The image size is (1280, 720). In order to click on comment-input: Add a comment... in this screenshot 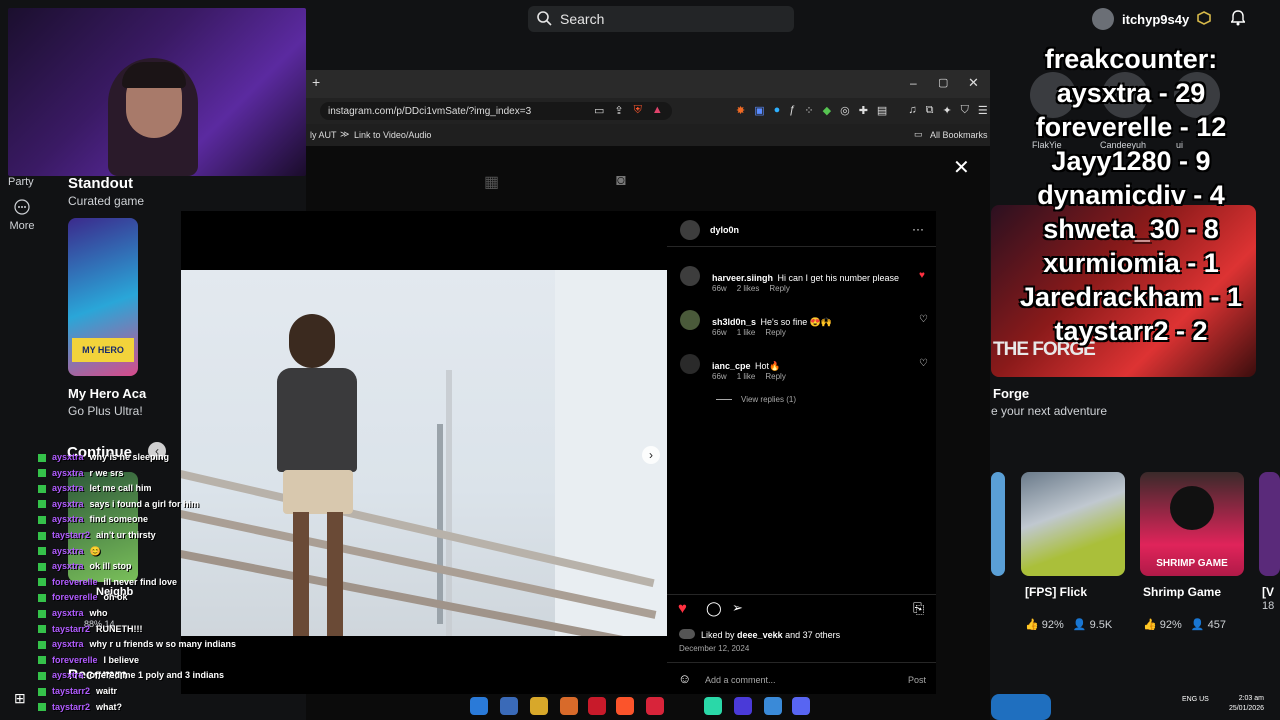, I will do `click(740, 680)`.